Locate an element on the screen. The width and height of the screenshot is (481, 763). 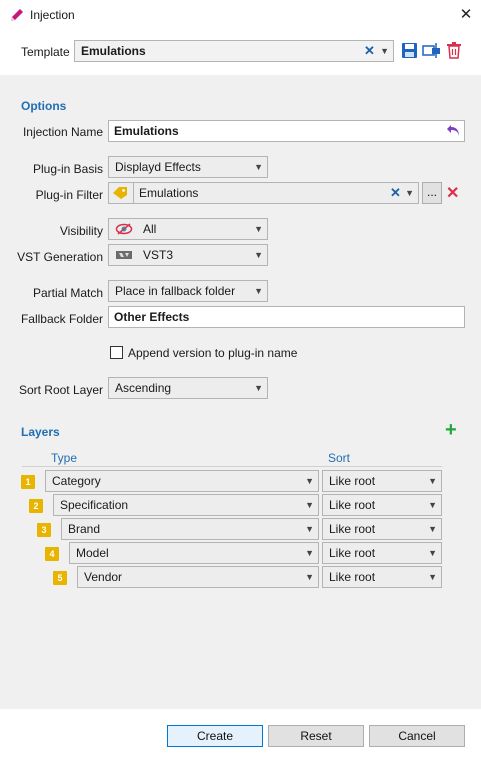
injection-name-value: Emulations is located at coordinates (146, 131).